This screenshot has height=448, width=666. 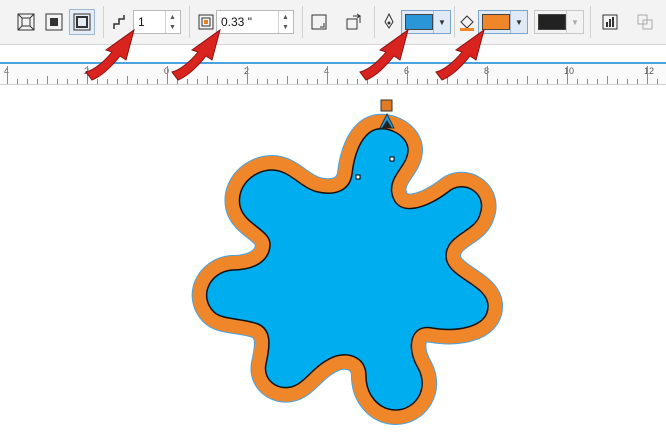 I want to click on outline-color-swatch, so click(x=419, y=22).